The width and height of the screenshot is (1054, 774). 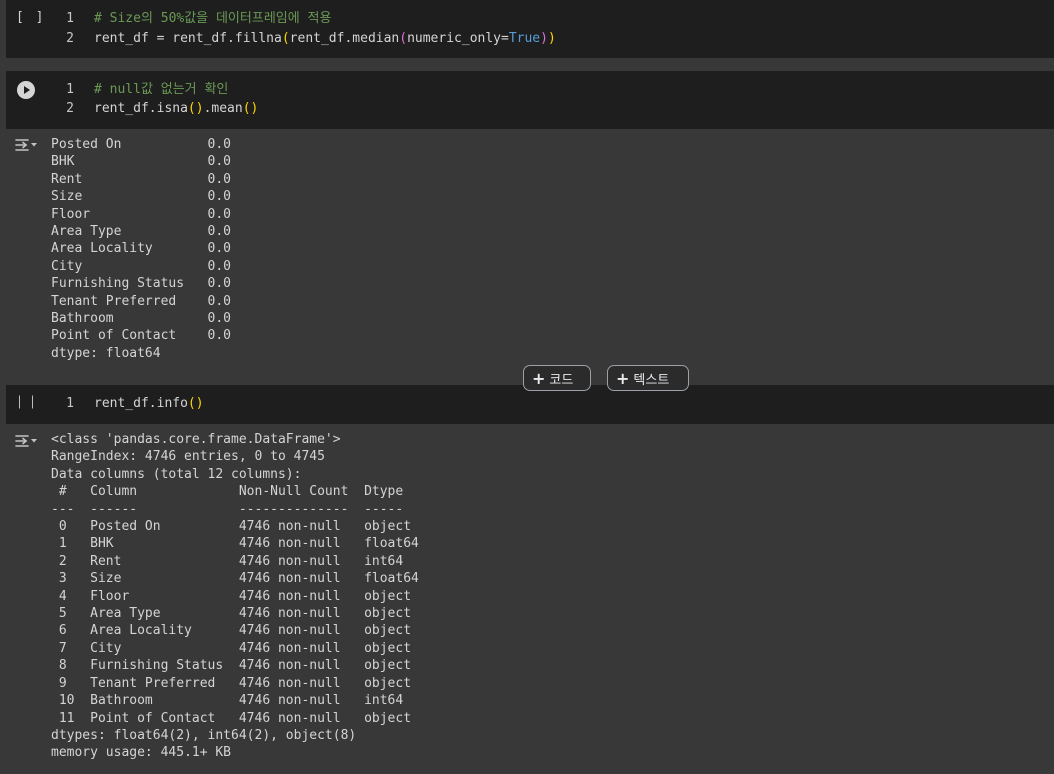 I want to click on code-line: 1 rent_df.info(), so click(x=125, y=404).